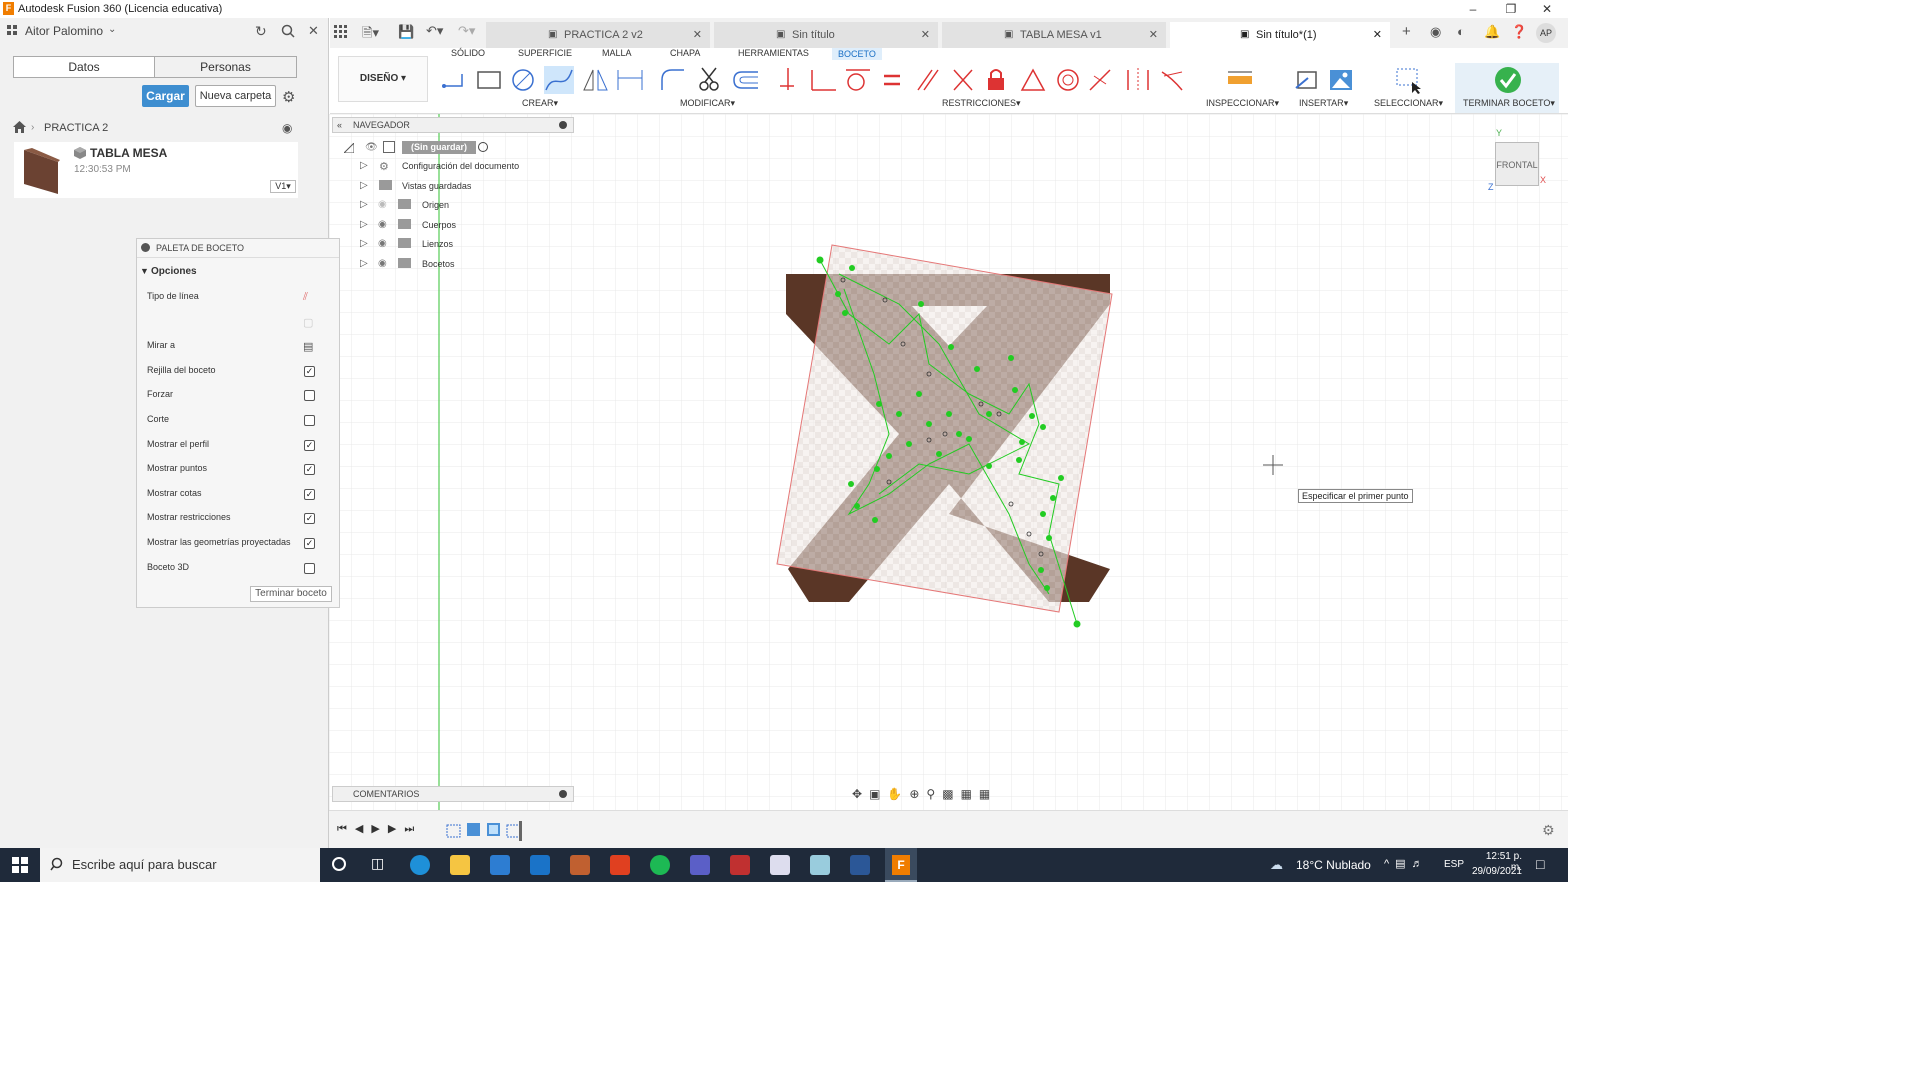 The height and width of the screenshot is (1080, 1920). What do you see at coordinates (898, 794) in the screenshot?
I see `pan-hand-icon: ✋` at bounding box center [898, 794].